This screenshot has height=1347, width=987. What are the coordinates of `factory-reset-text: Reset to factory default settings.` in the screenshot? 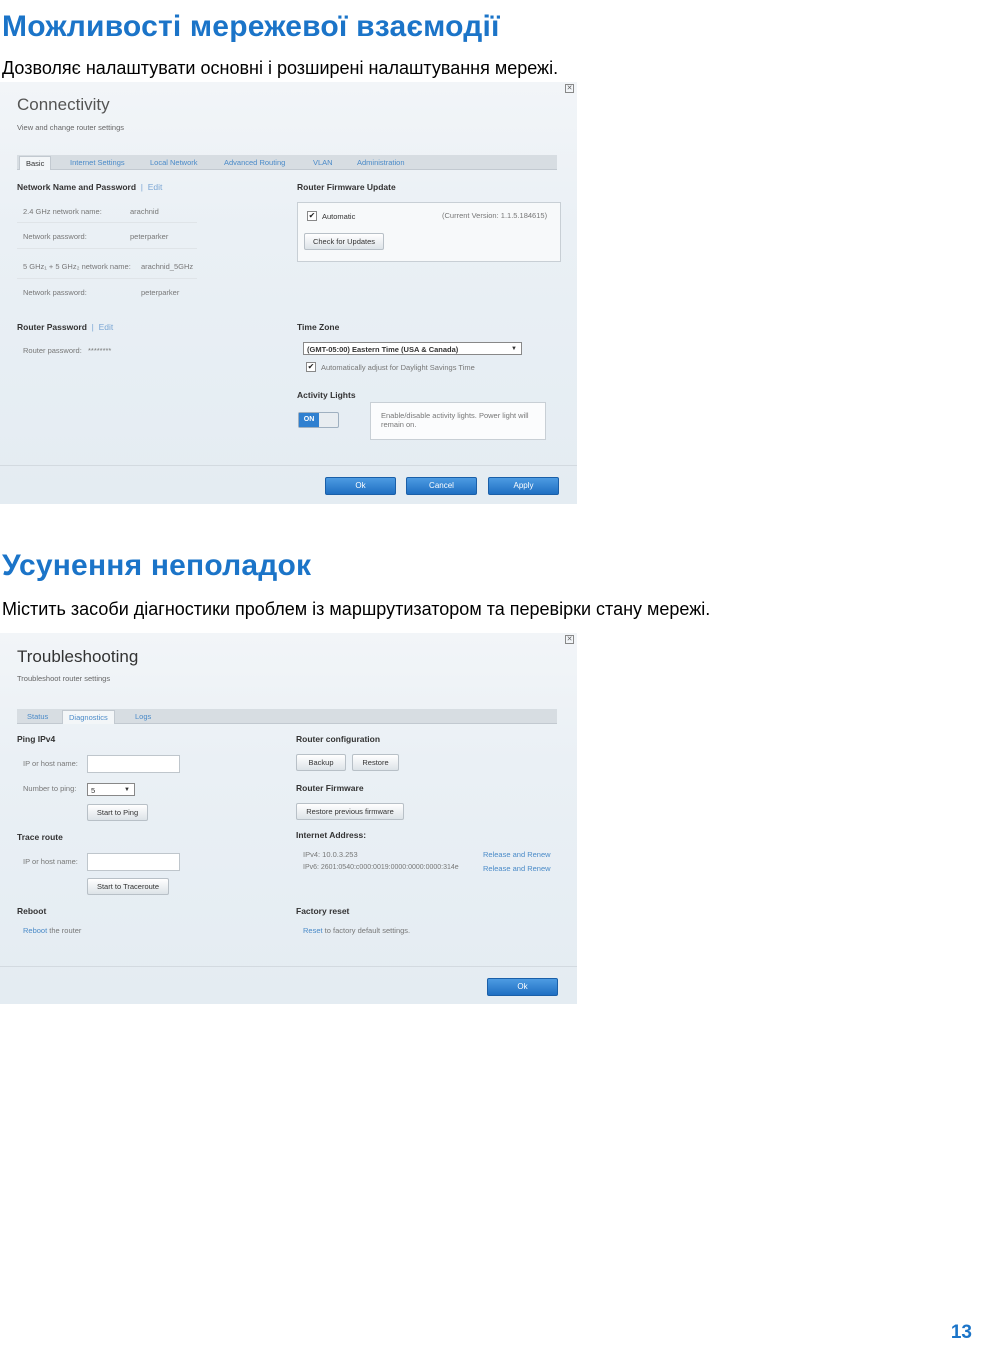 It's located at (356, 930).